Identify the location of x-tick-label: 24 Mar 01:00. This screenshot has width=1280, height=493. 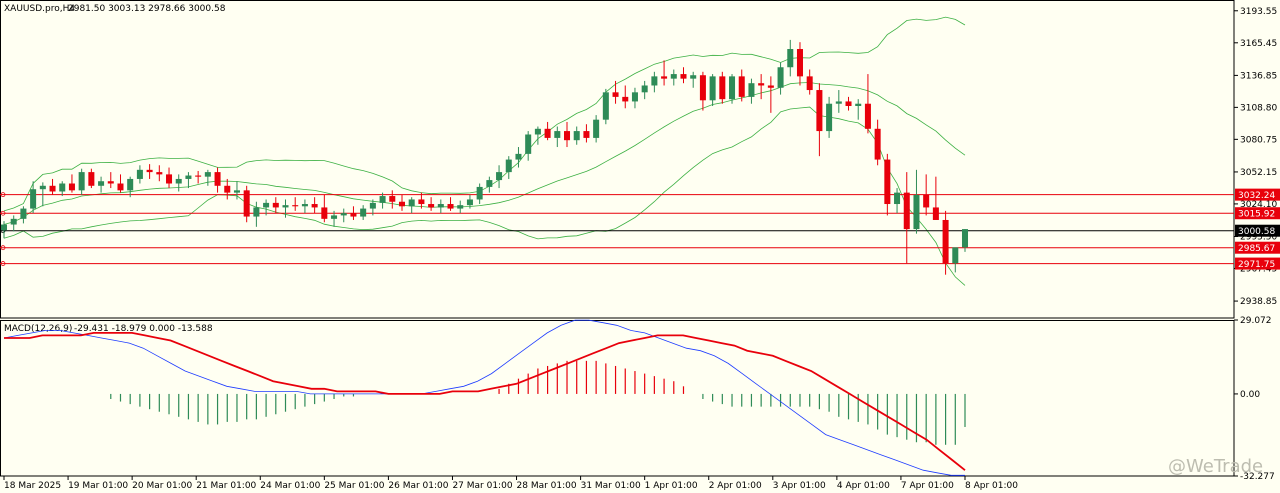
(290, 486).